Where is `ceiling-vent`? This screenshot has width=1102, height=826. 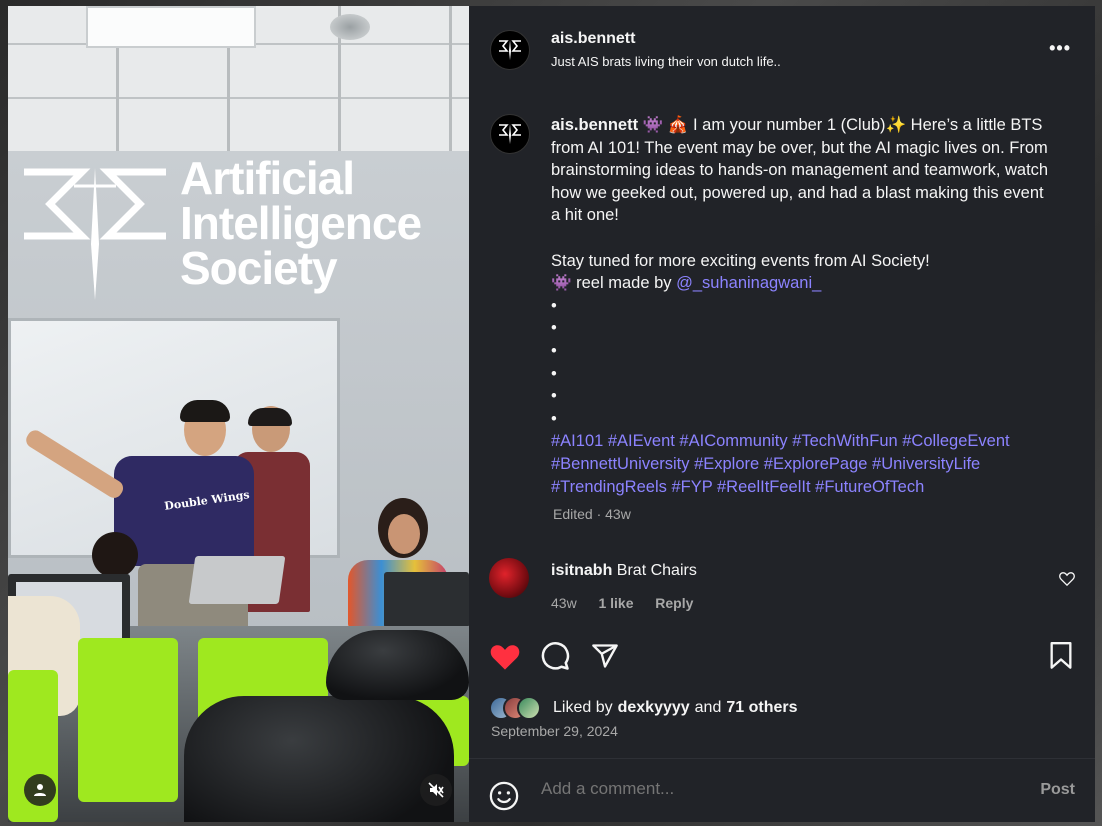 ceiling-vent is located at coordinates (350, 27).